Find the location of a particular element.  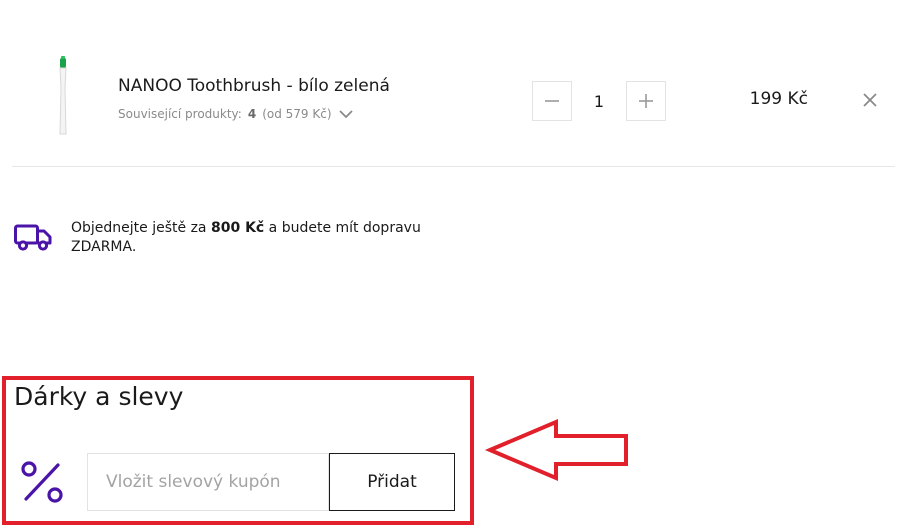

product-name: NANOO Toothbrush - bílo zelená is located at coordinates (254, 86).